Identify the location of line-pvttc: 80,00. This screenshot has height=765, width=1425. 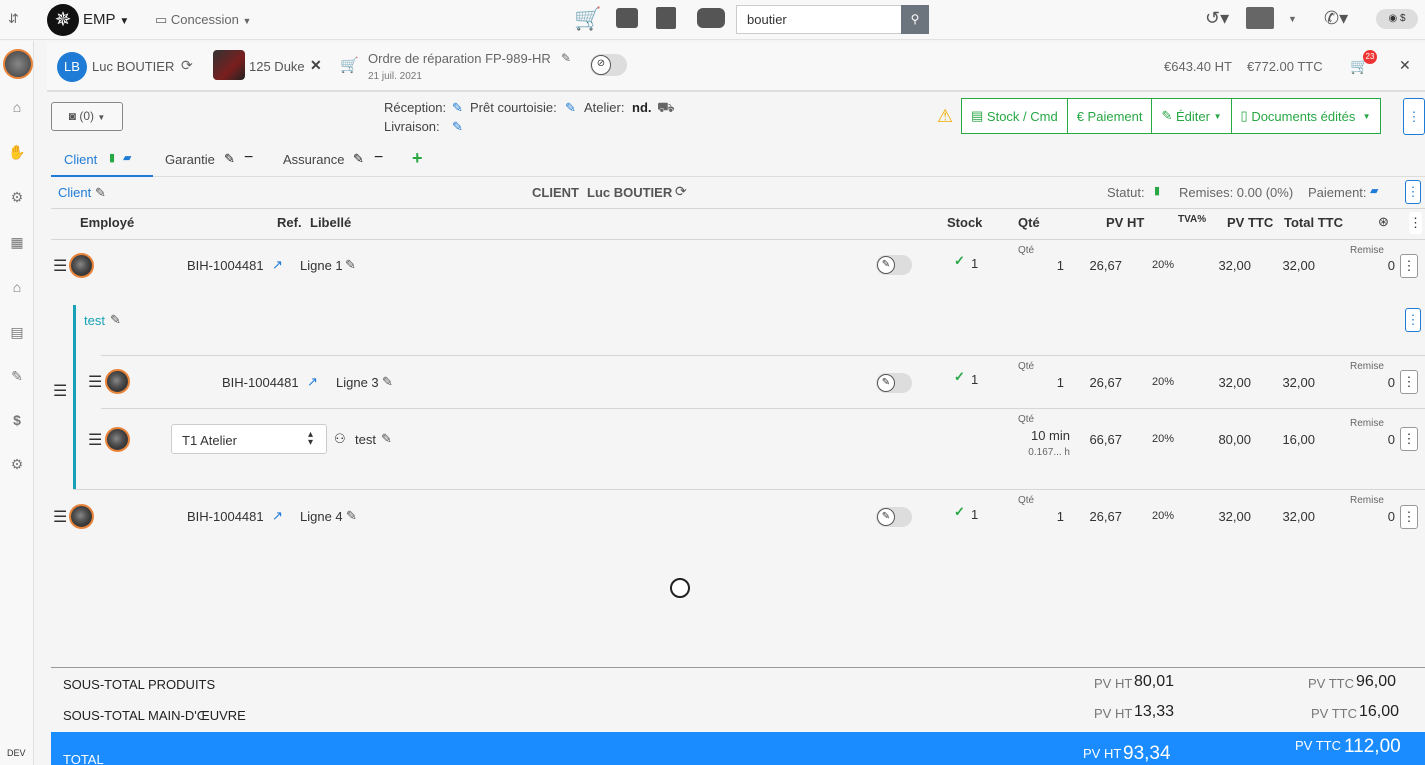
(1225, 439).